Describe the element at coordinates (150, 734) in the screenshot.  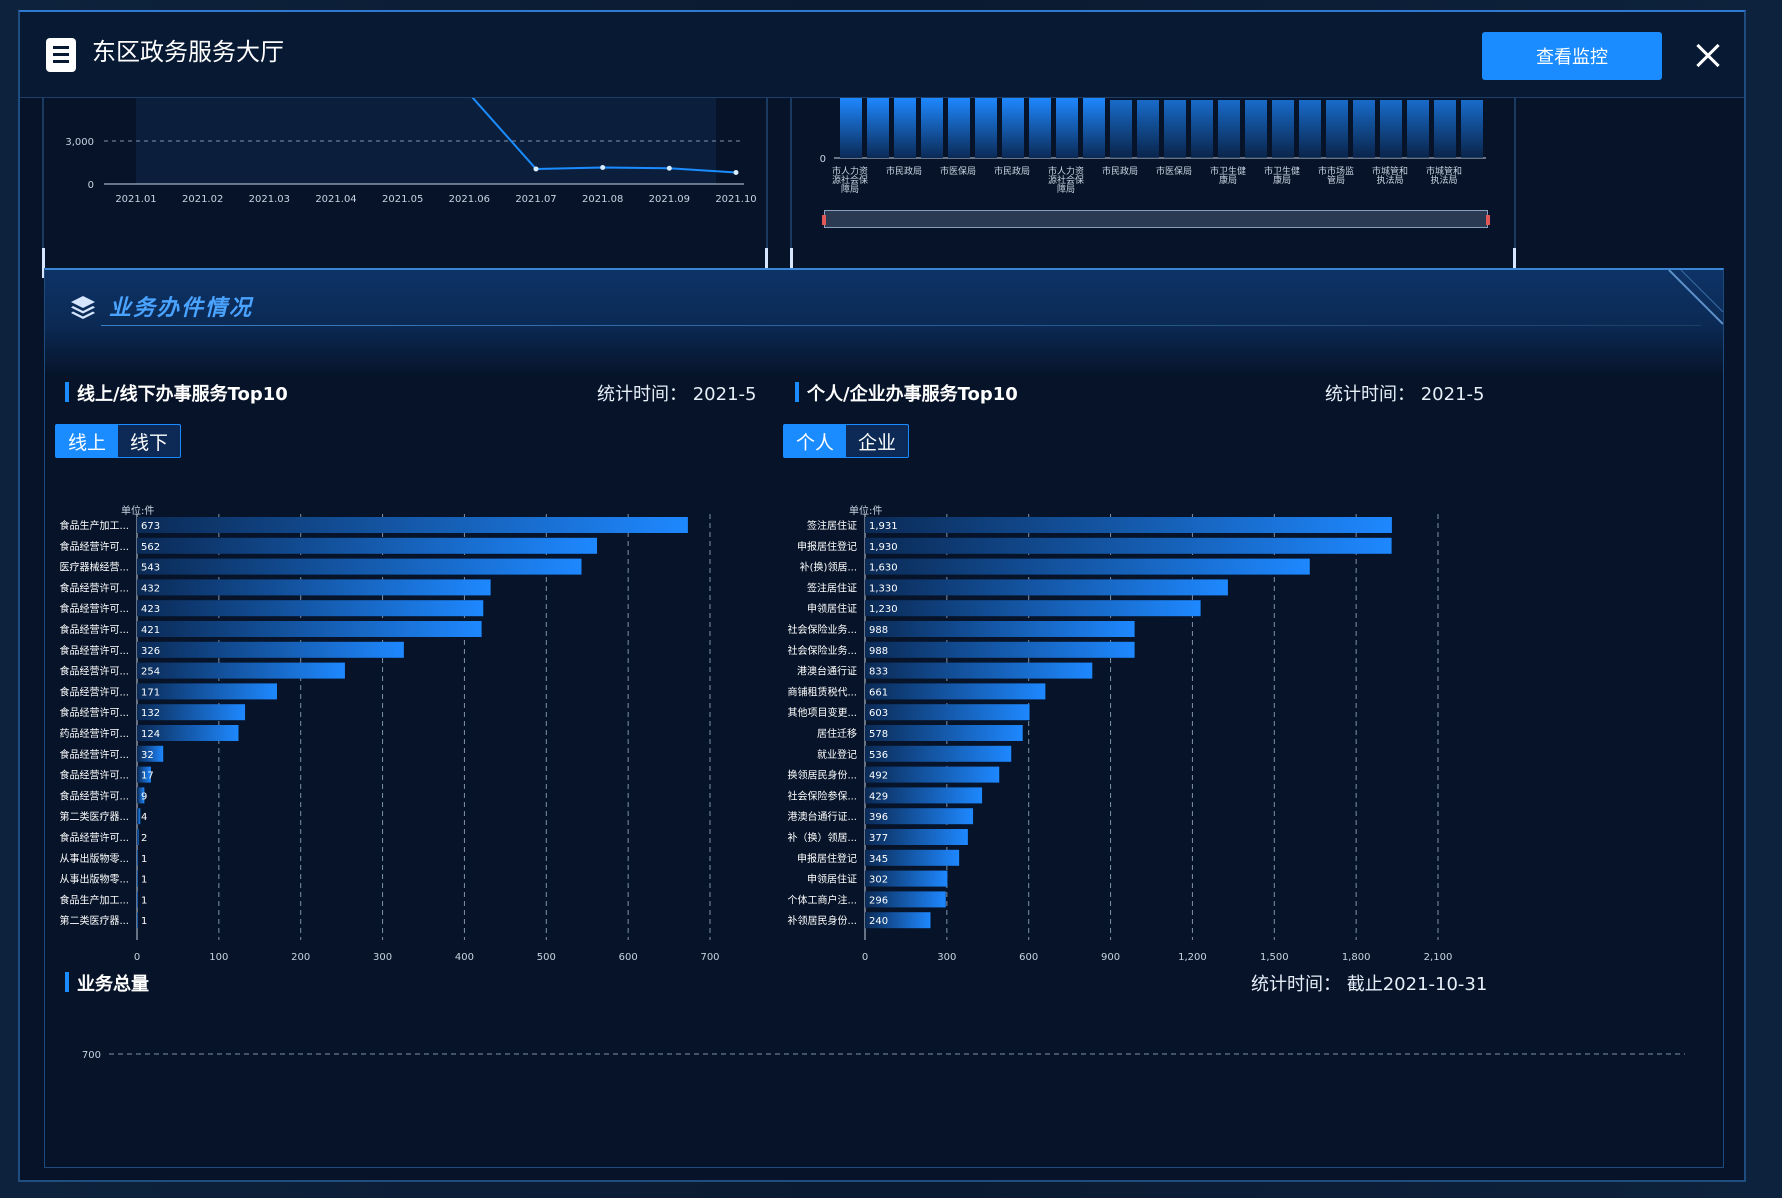
I see `data-label: 124` at that location.